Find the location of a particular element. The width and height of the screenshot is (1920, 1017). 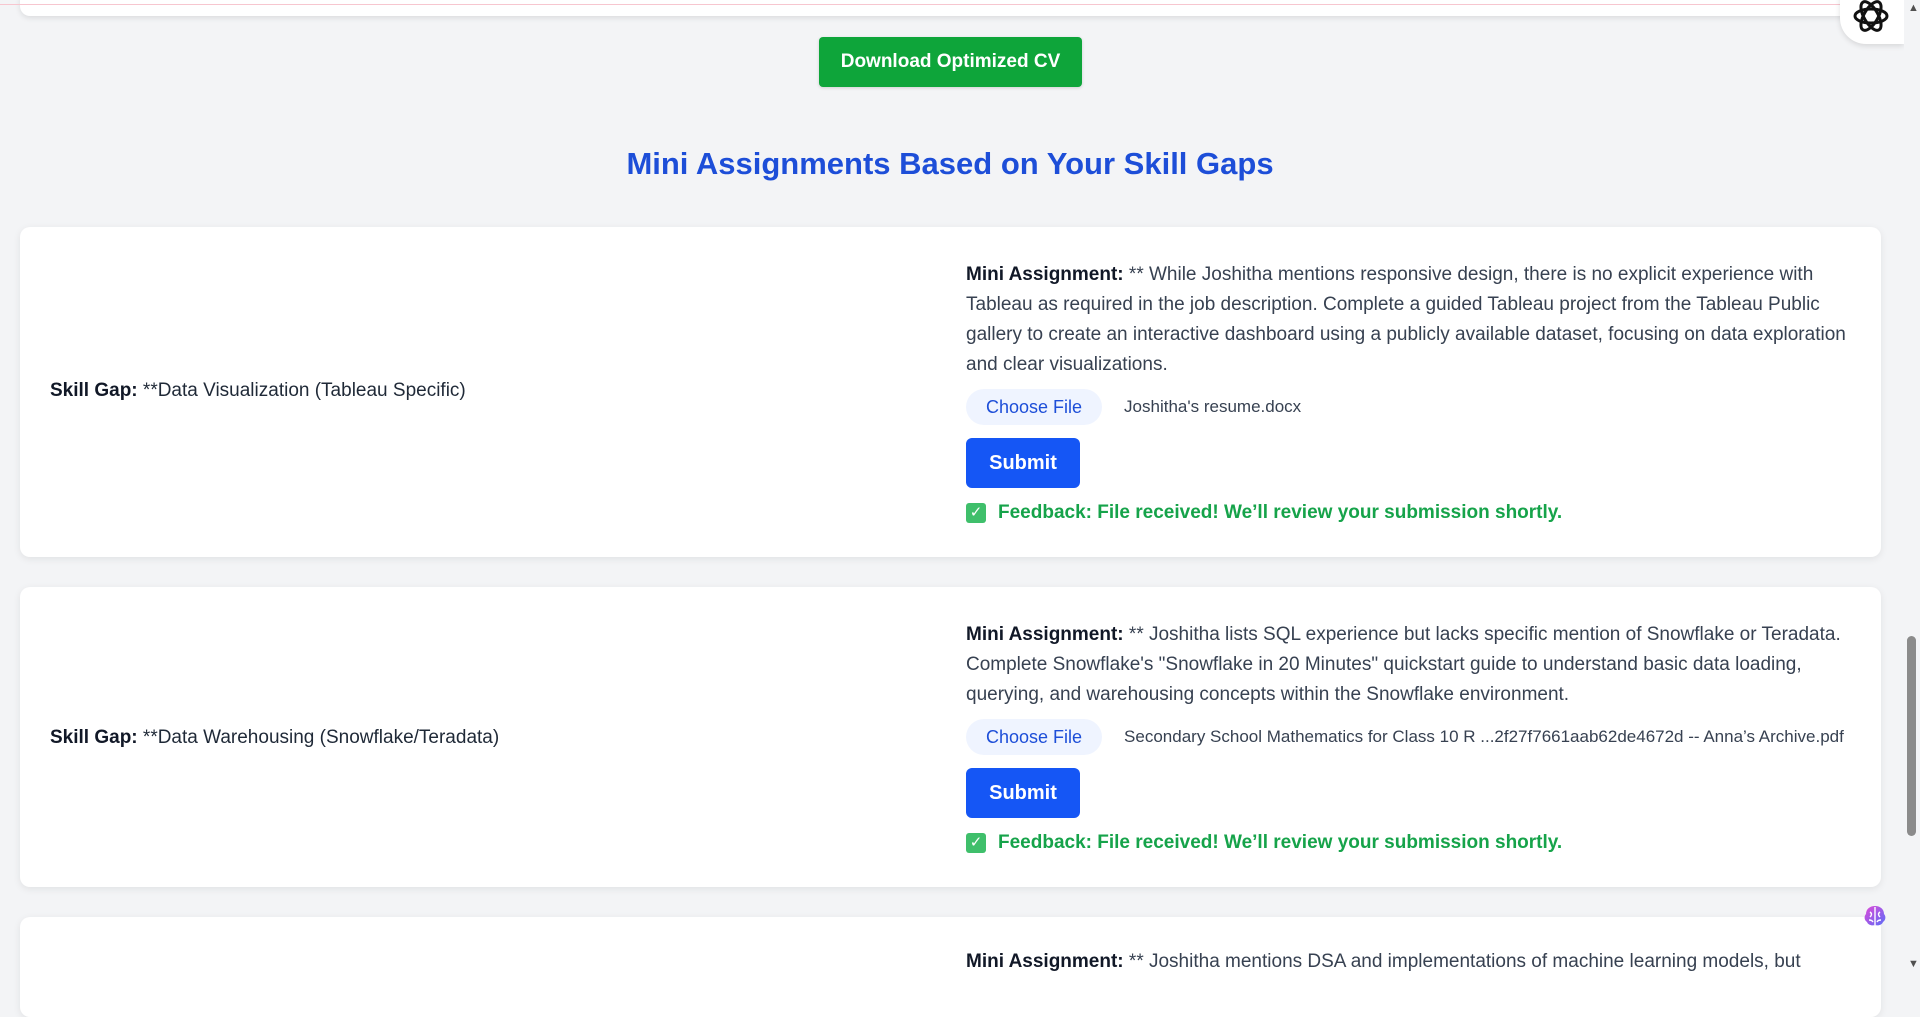

scrollbar-thumb is located at coordinates (1911, 736).